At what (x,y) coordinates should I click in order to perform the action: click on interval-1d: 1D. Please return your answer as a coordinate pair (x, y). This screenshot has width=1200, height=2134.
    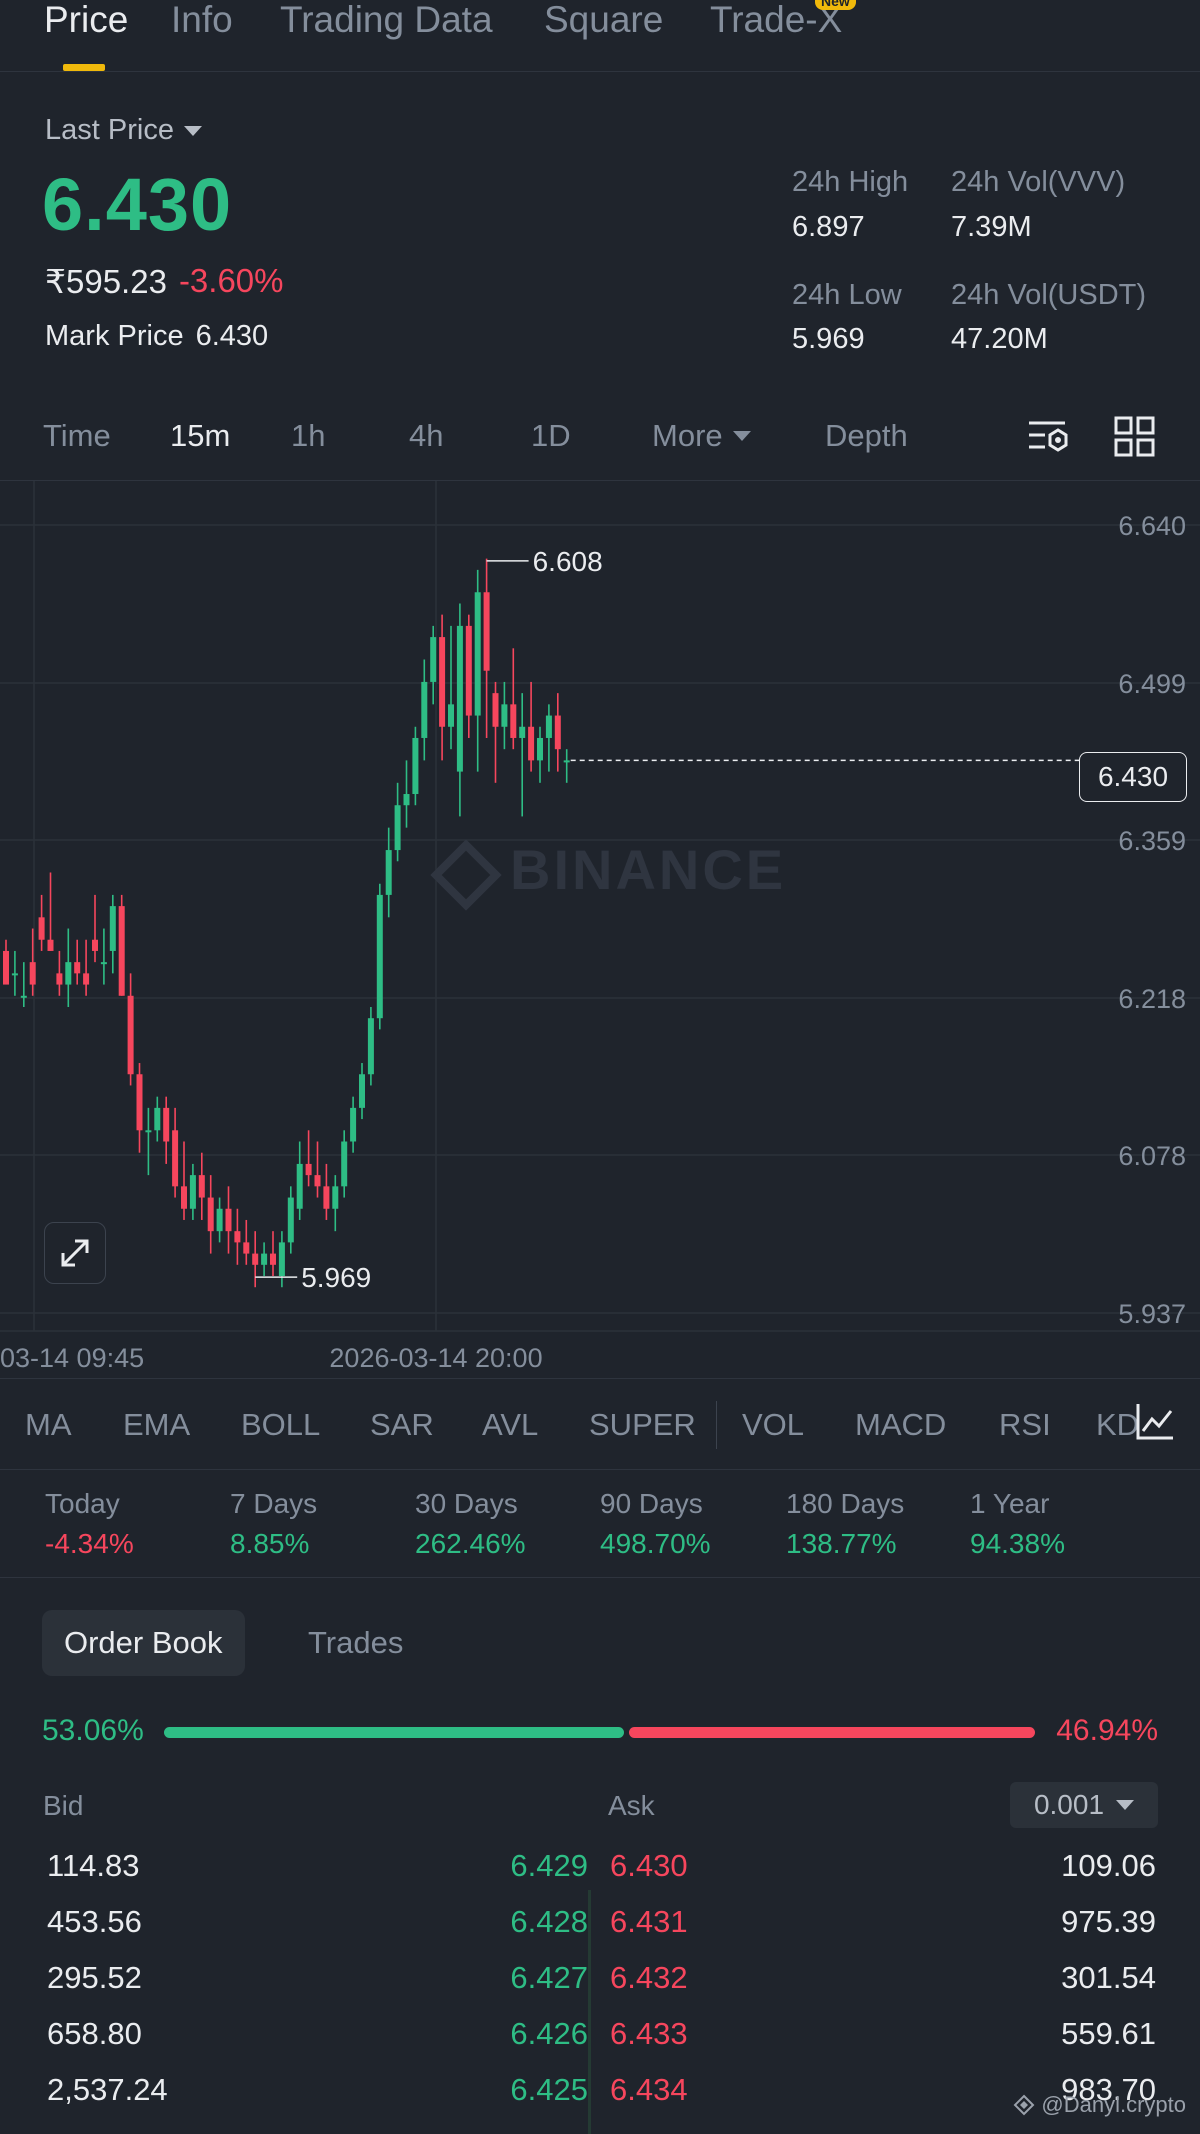
    Looking at the image, I should click on (551, 436).